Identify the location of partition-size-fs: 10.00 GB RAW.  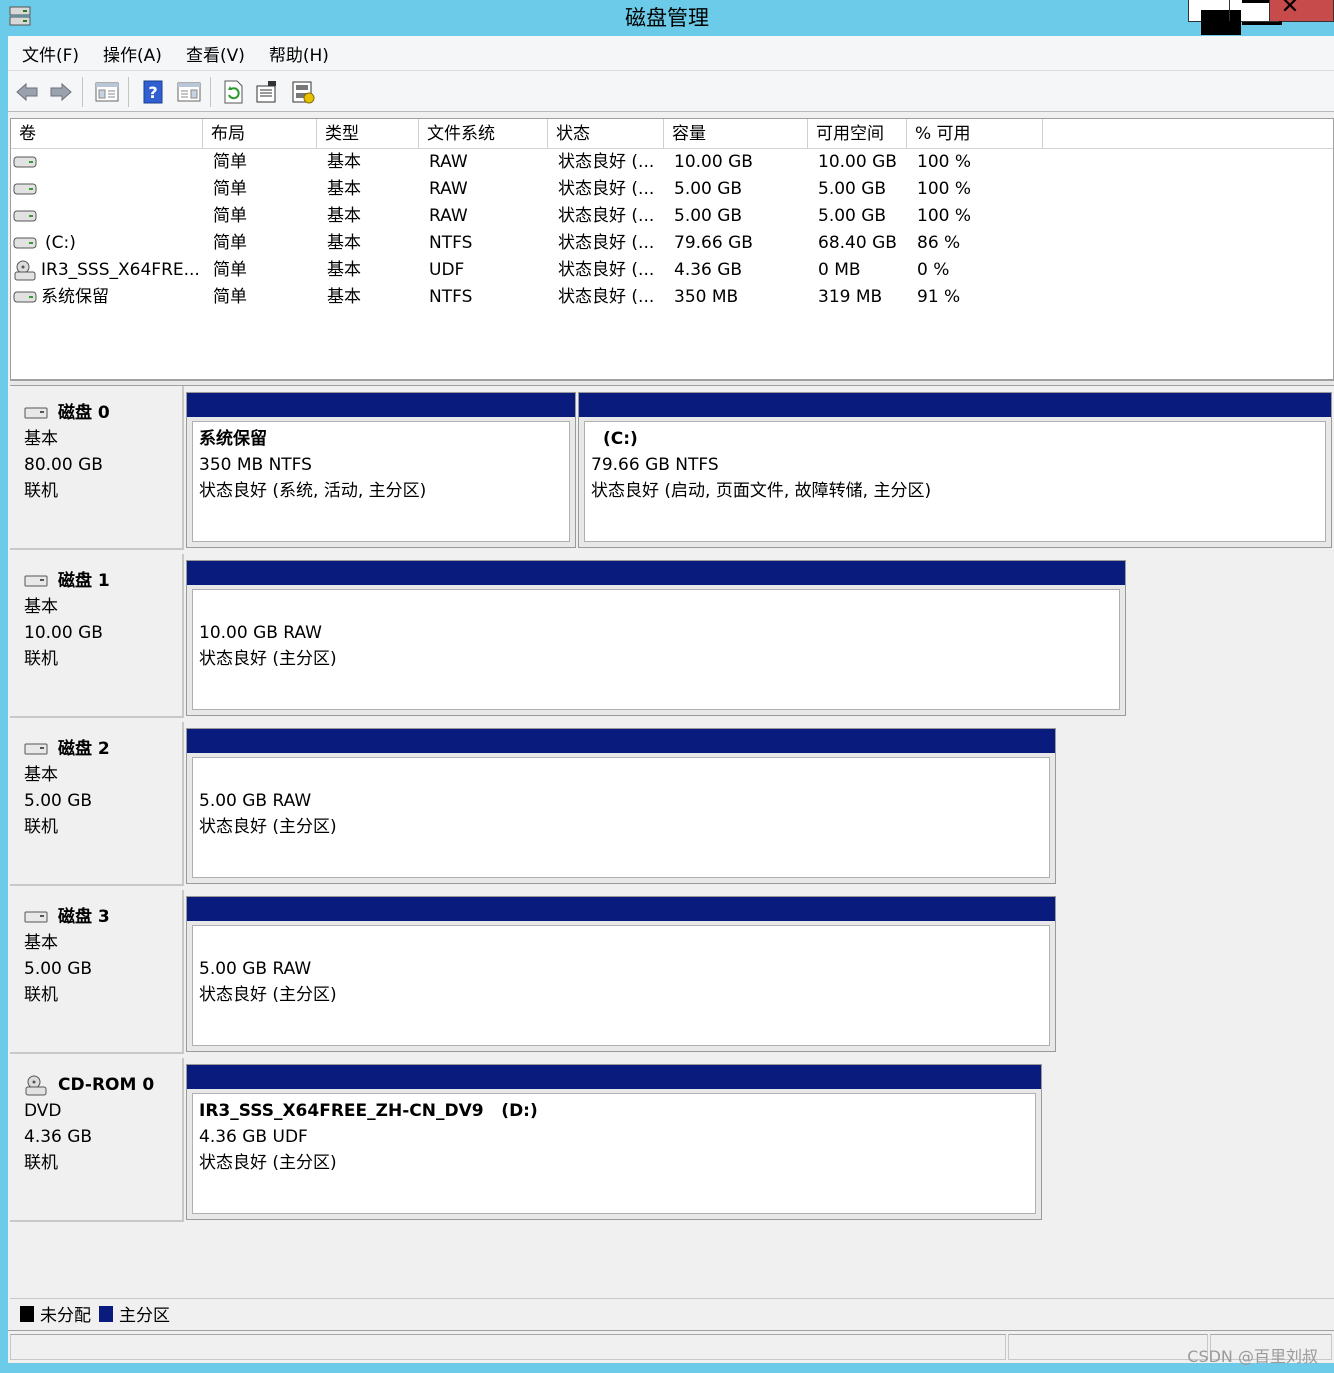
(260, 633).